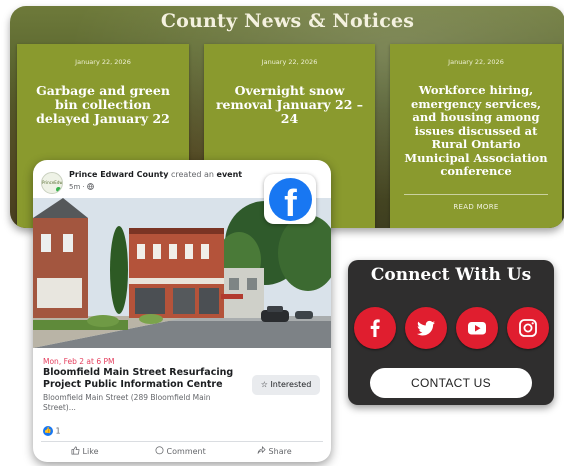 This screenshot has width=564, height=466. I want to click on share-button: Share, so click(274, 451).